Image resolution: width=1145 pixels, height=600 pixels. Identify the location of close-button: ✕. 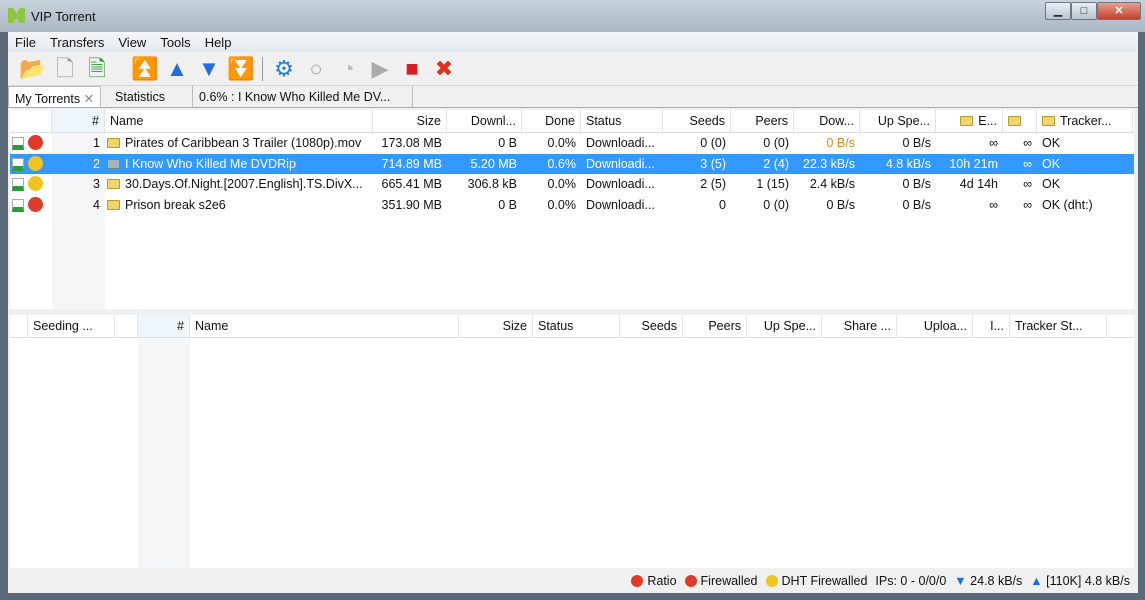
(1119, 11).